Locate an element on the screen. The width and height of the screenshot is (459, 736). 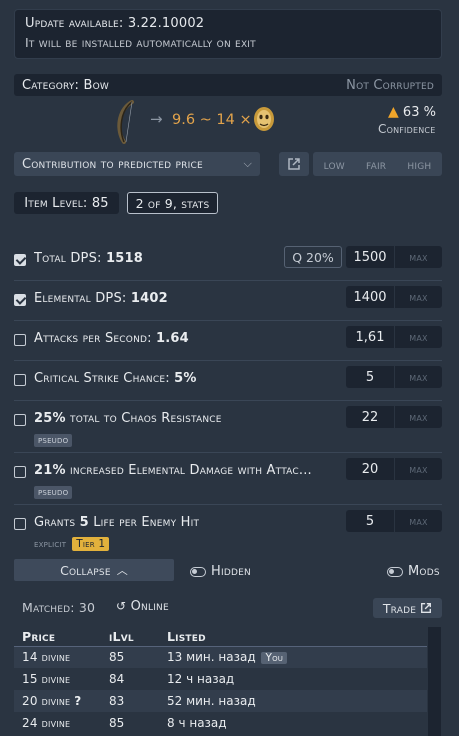
external-link-button is located at coordinates (294, 164).